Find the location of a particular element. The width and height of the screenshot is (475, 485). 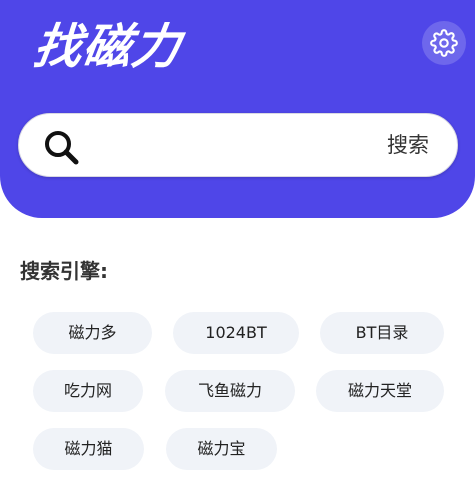

search-icon is located at coordinates (62, 148).